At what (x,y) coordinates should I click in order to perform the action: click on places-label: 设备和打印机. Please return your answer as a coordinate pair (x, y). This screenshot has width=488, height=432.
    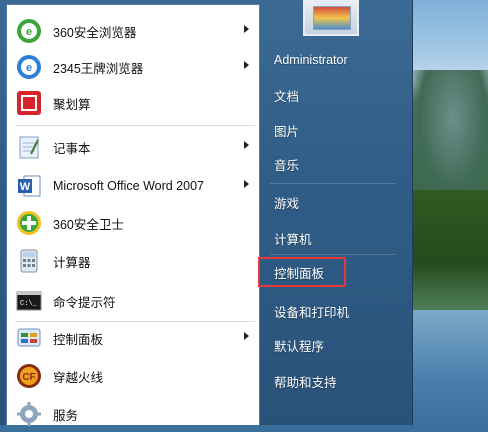
    Looking at the image, I should click on (312, 312).